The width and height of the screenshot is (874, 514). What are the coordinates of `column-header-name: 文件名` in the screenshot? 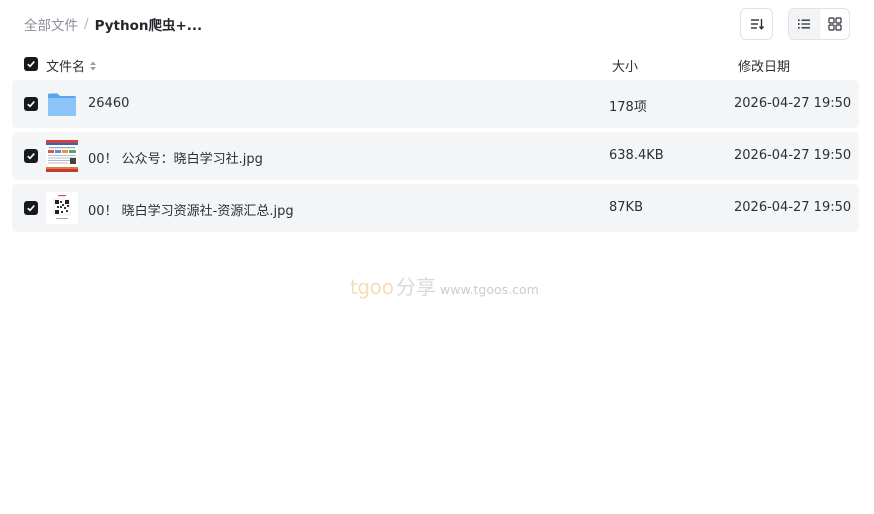 It's located at (72, 65).